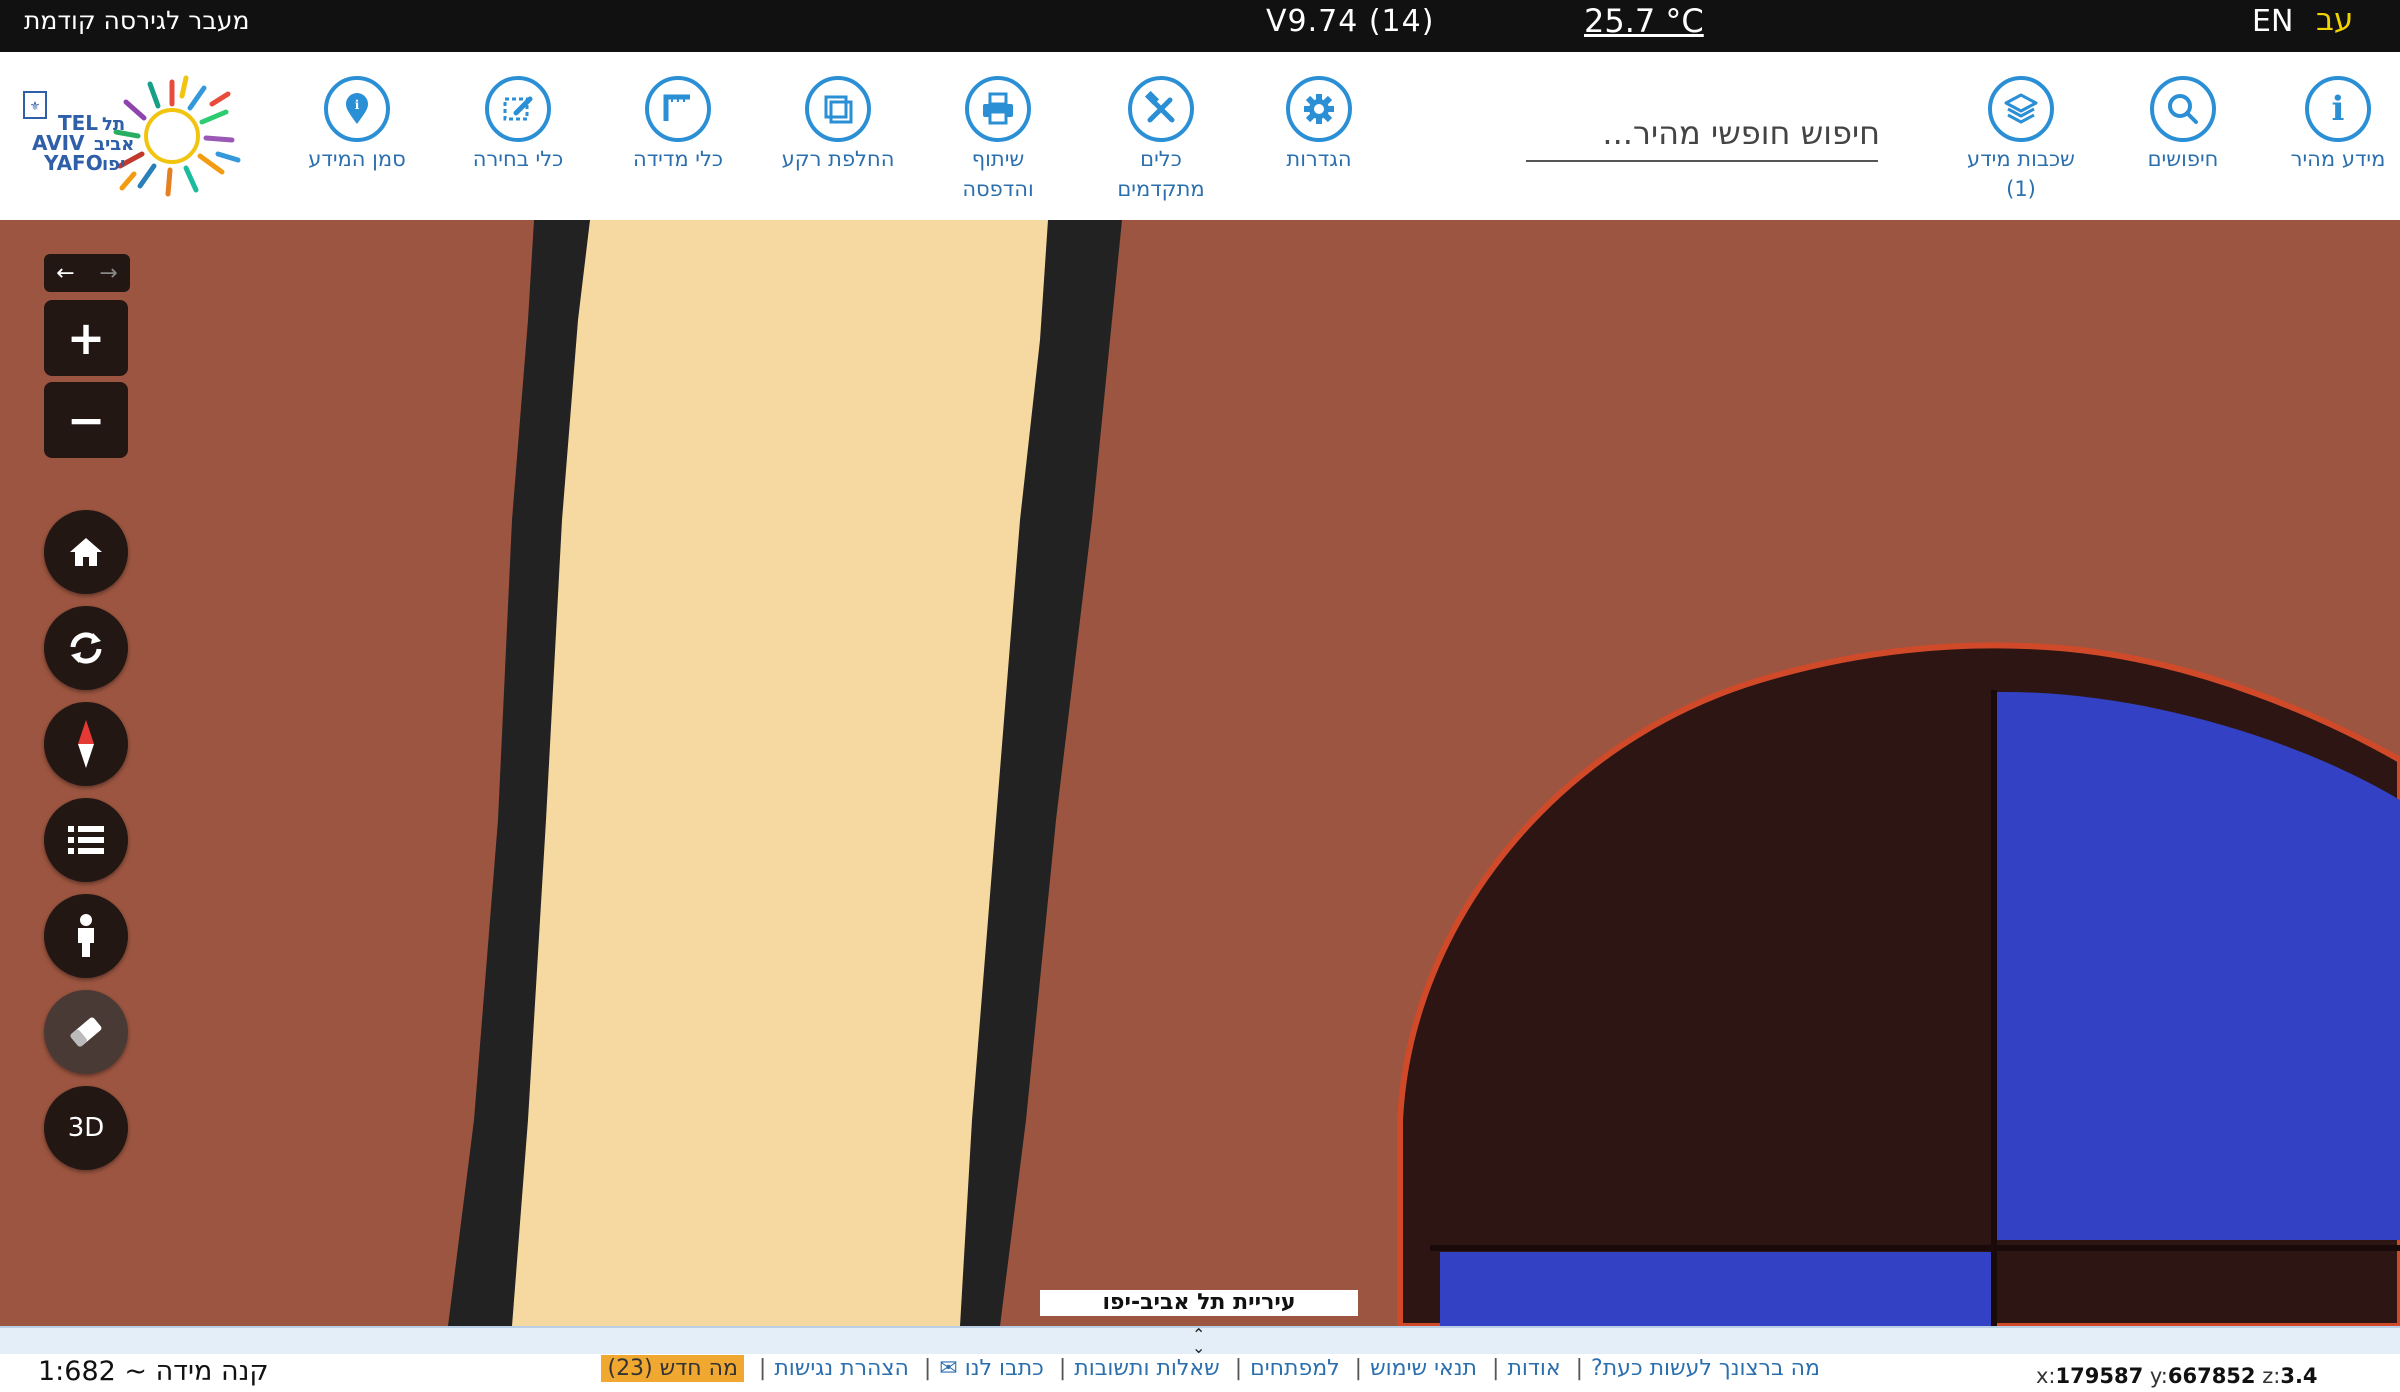  Describe the element at coordinates (2158, 1376) in the screenshot. I see `y-label: y:` at that location.